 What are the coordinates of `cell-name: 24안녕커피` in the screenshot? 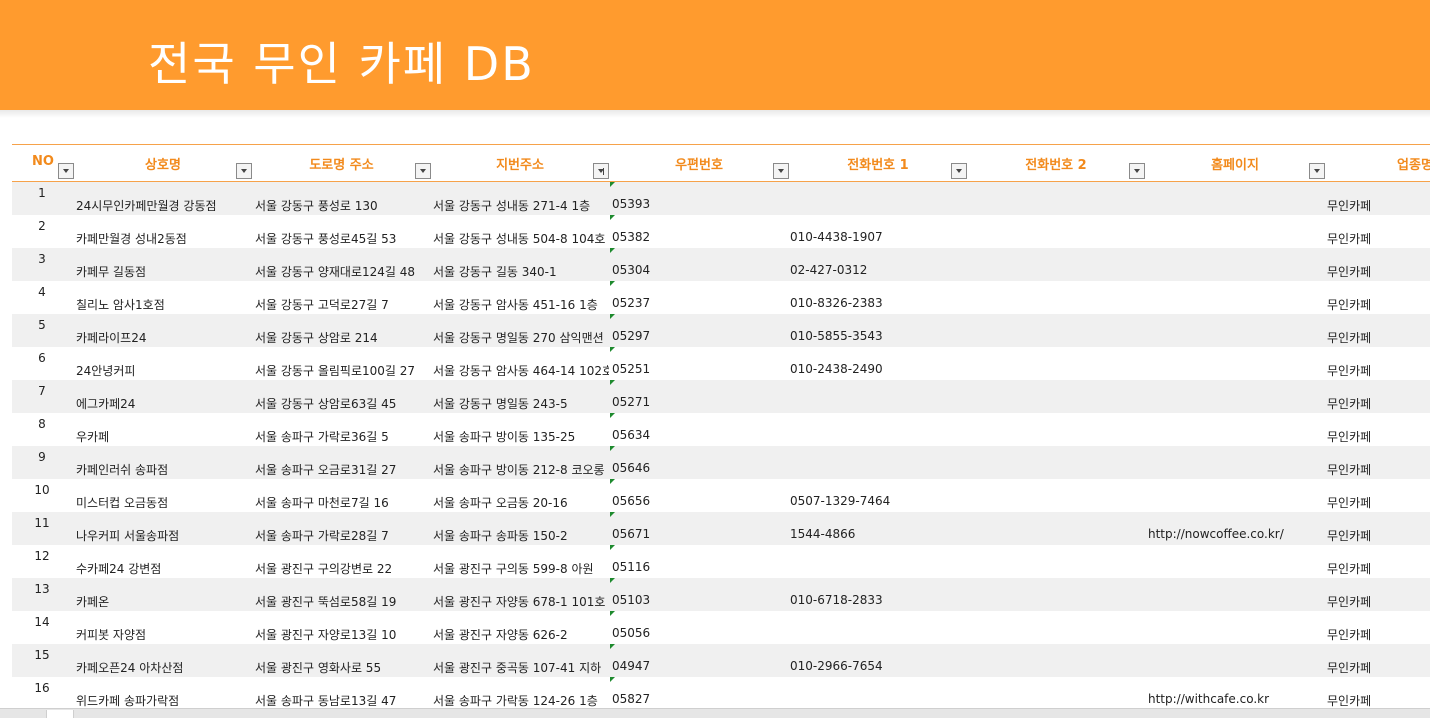 It's located at (164, 370).